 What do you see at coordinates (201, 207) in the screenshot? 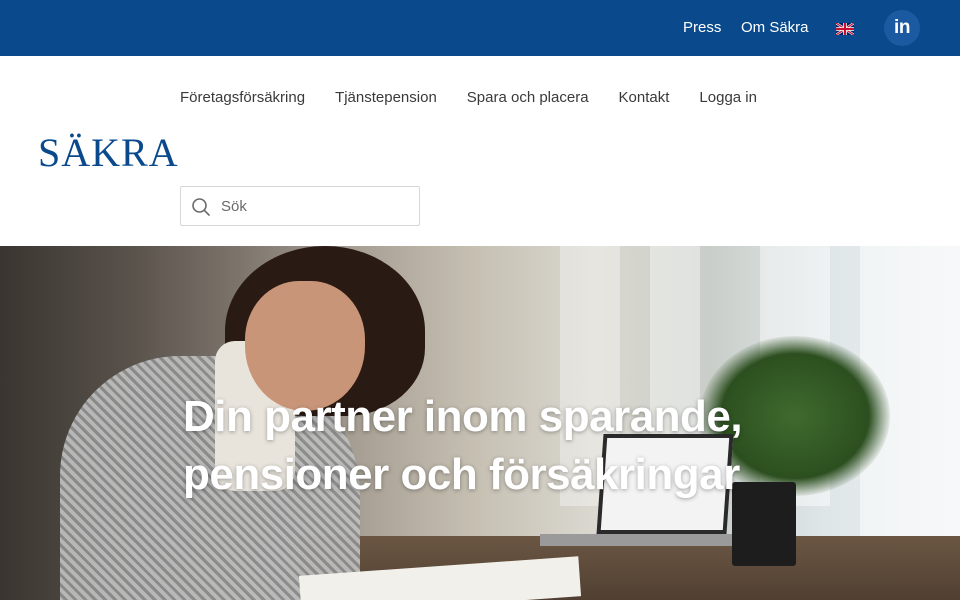
I see `search-icon` at bounding box center [201, 207].